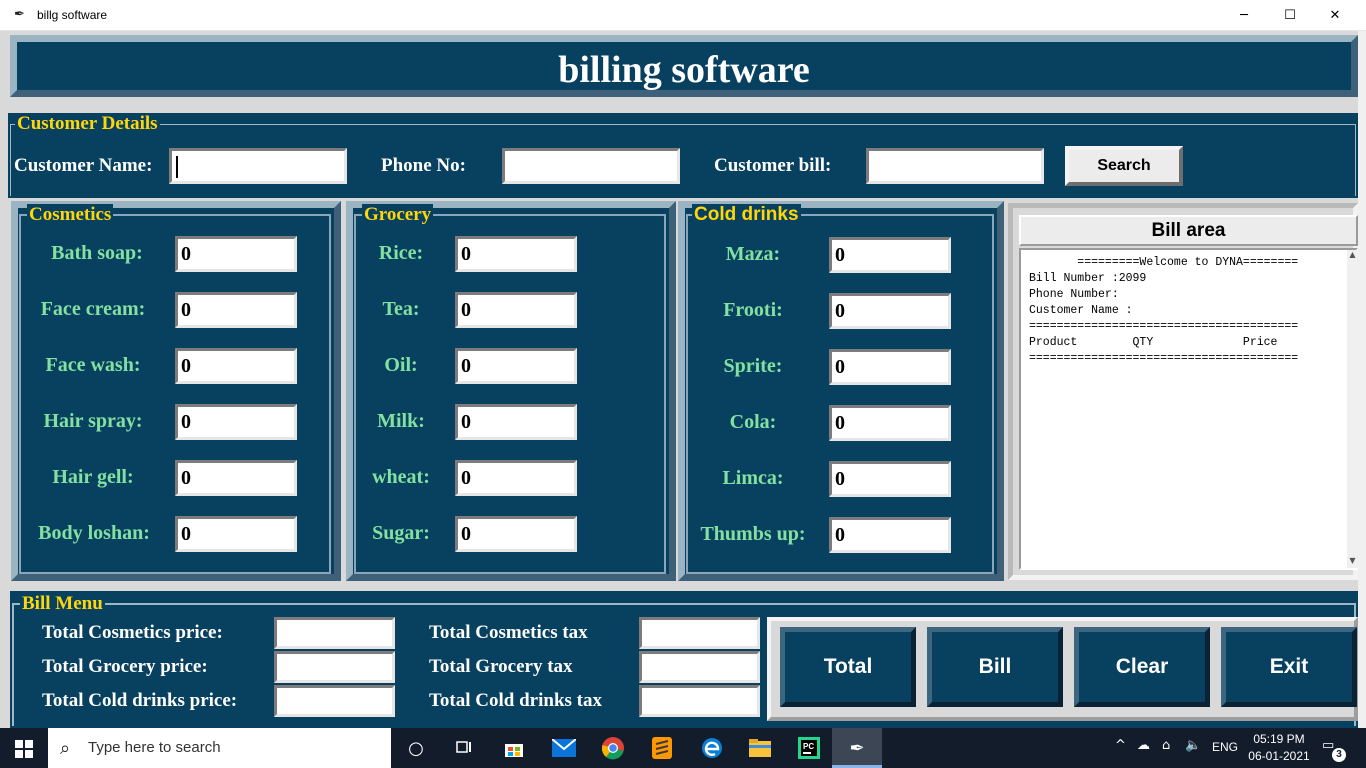  Describe the element at coordinates (753, 422) in the screenshot. I see `item-label-cola: Cola:` at that location.